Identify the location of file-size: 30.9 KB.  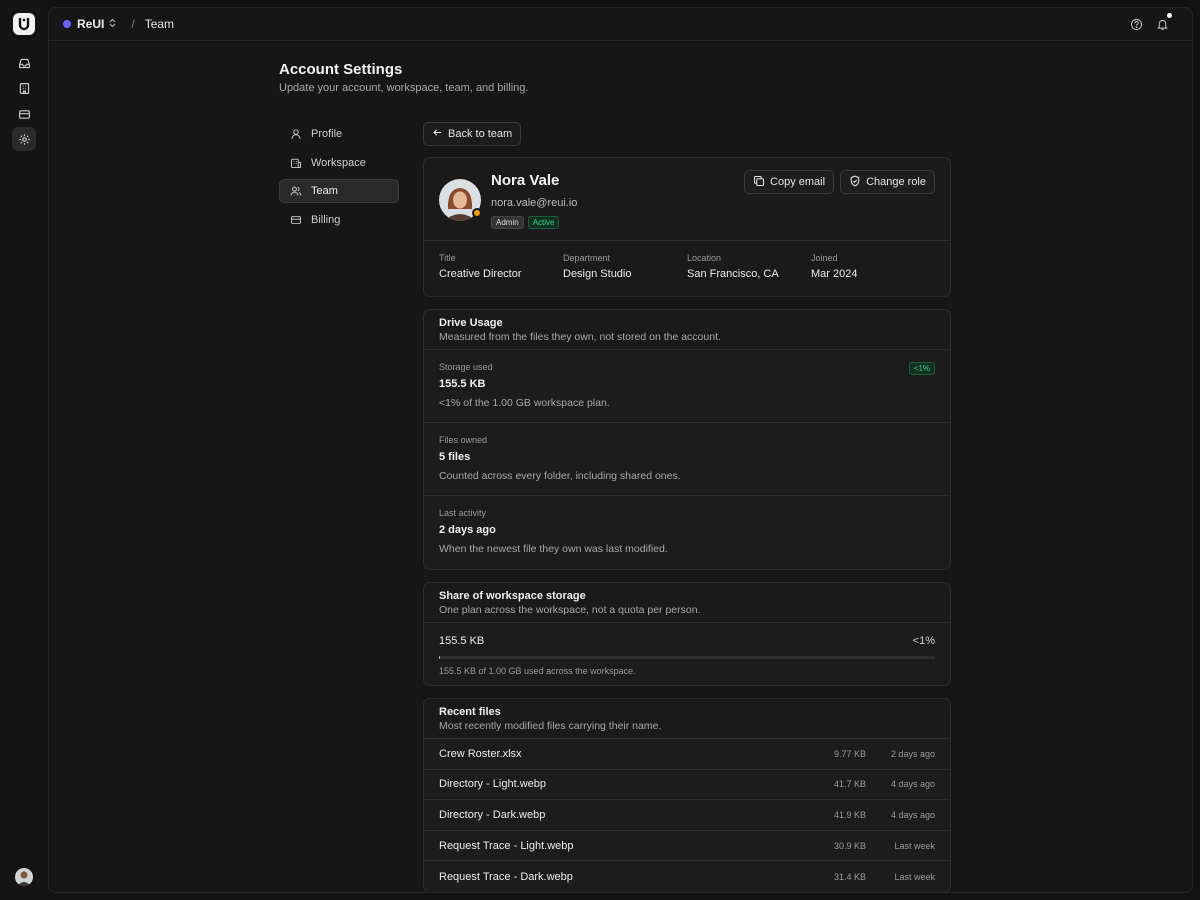
(849, 845).